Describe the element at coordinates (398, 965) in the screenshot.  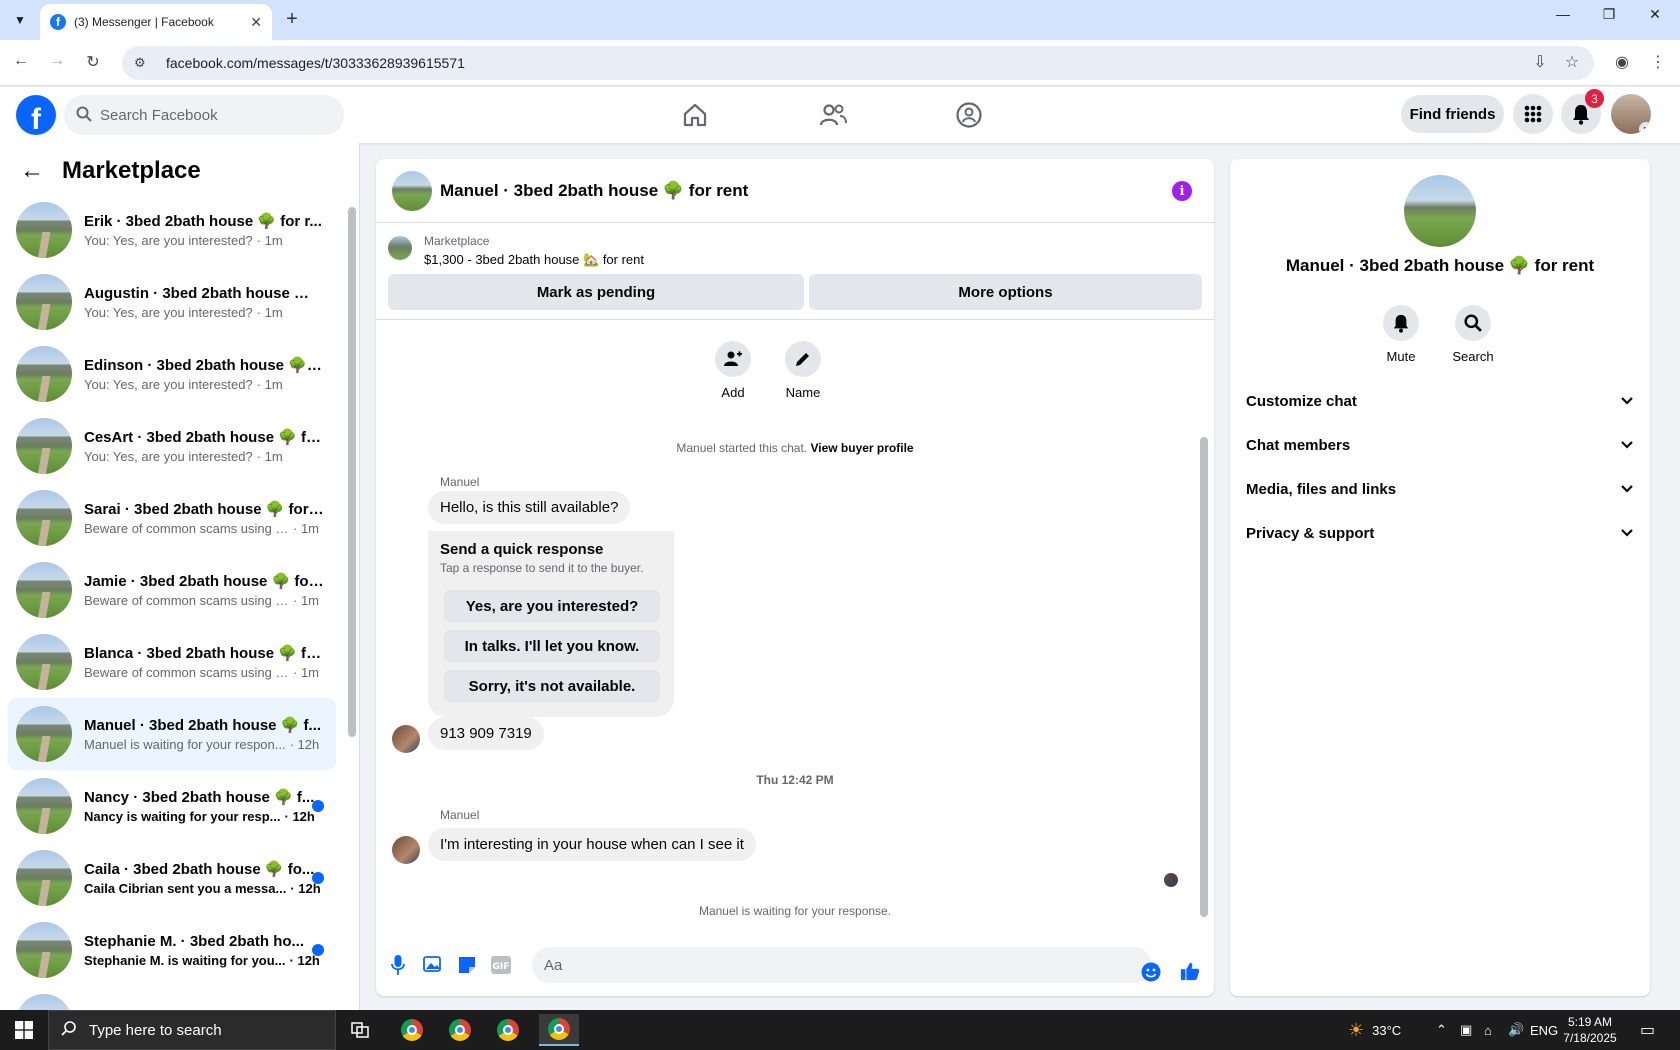
I see `microphone-icon` at that location.